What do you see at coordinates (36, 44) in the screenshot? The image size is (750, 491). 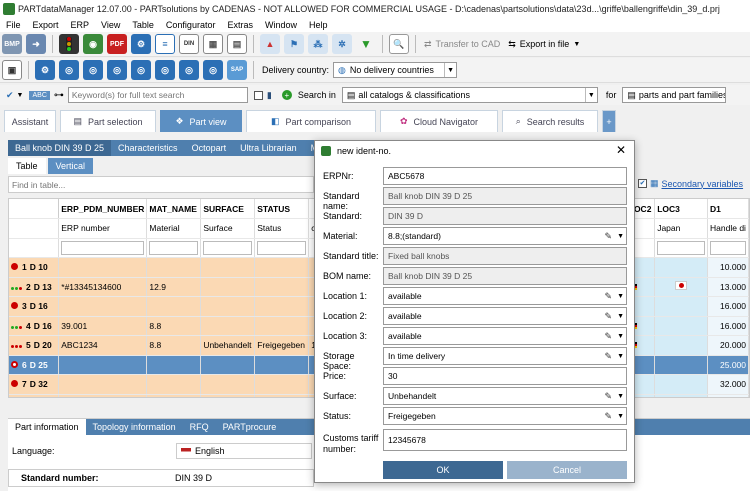 I see `arrow-icon: ➜` at bounding box center [36, 44].